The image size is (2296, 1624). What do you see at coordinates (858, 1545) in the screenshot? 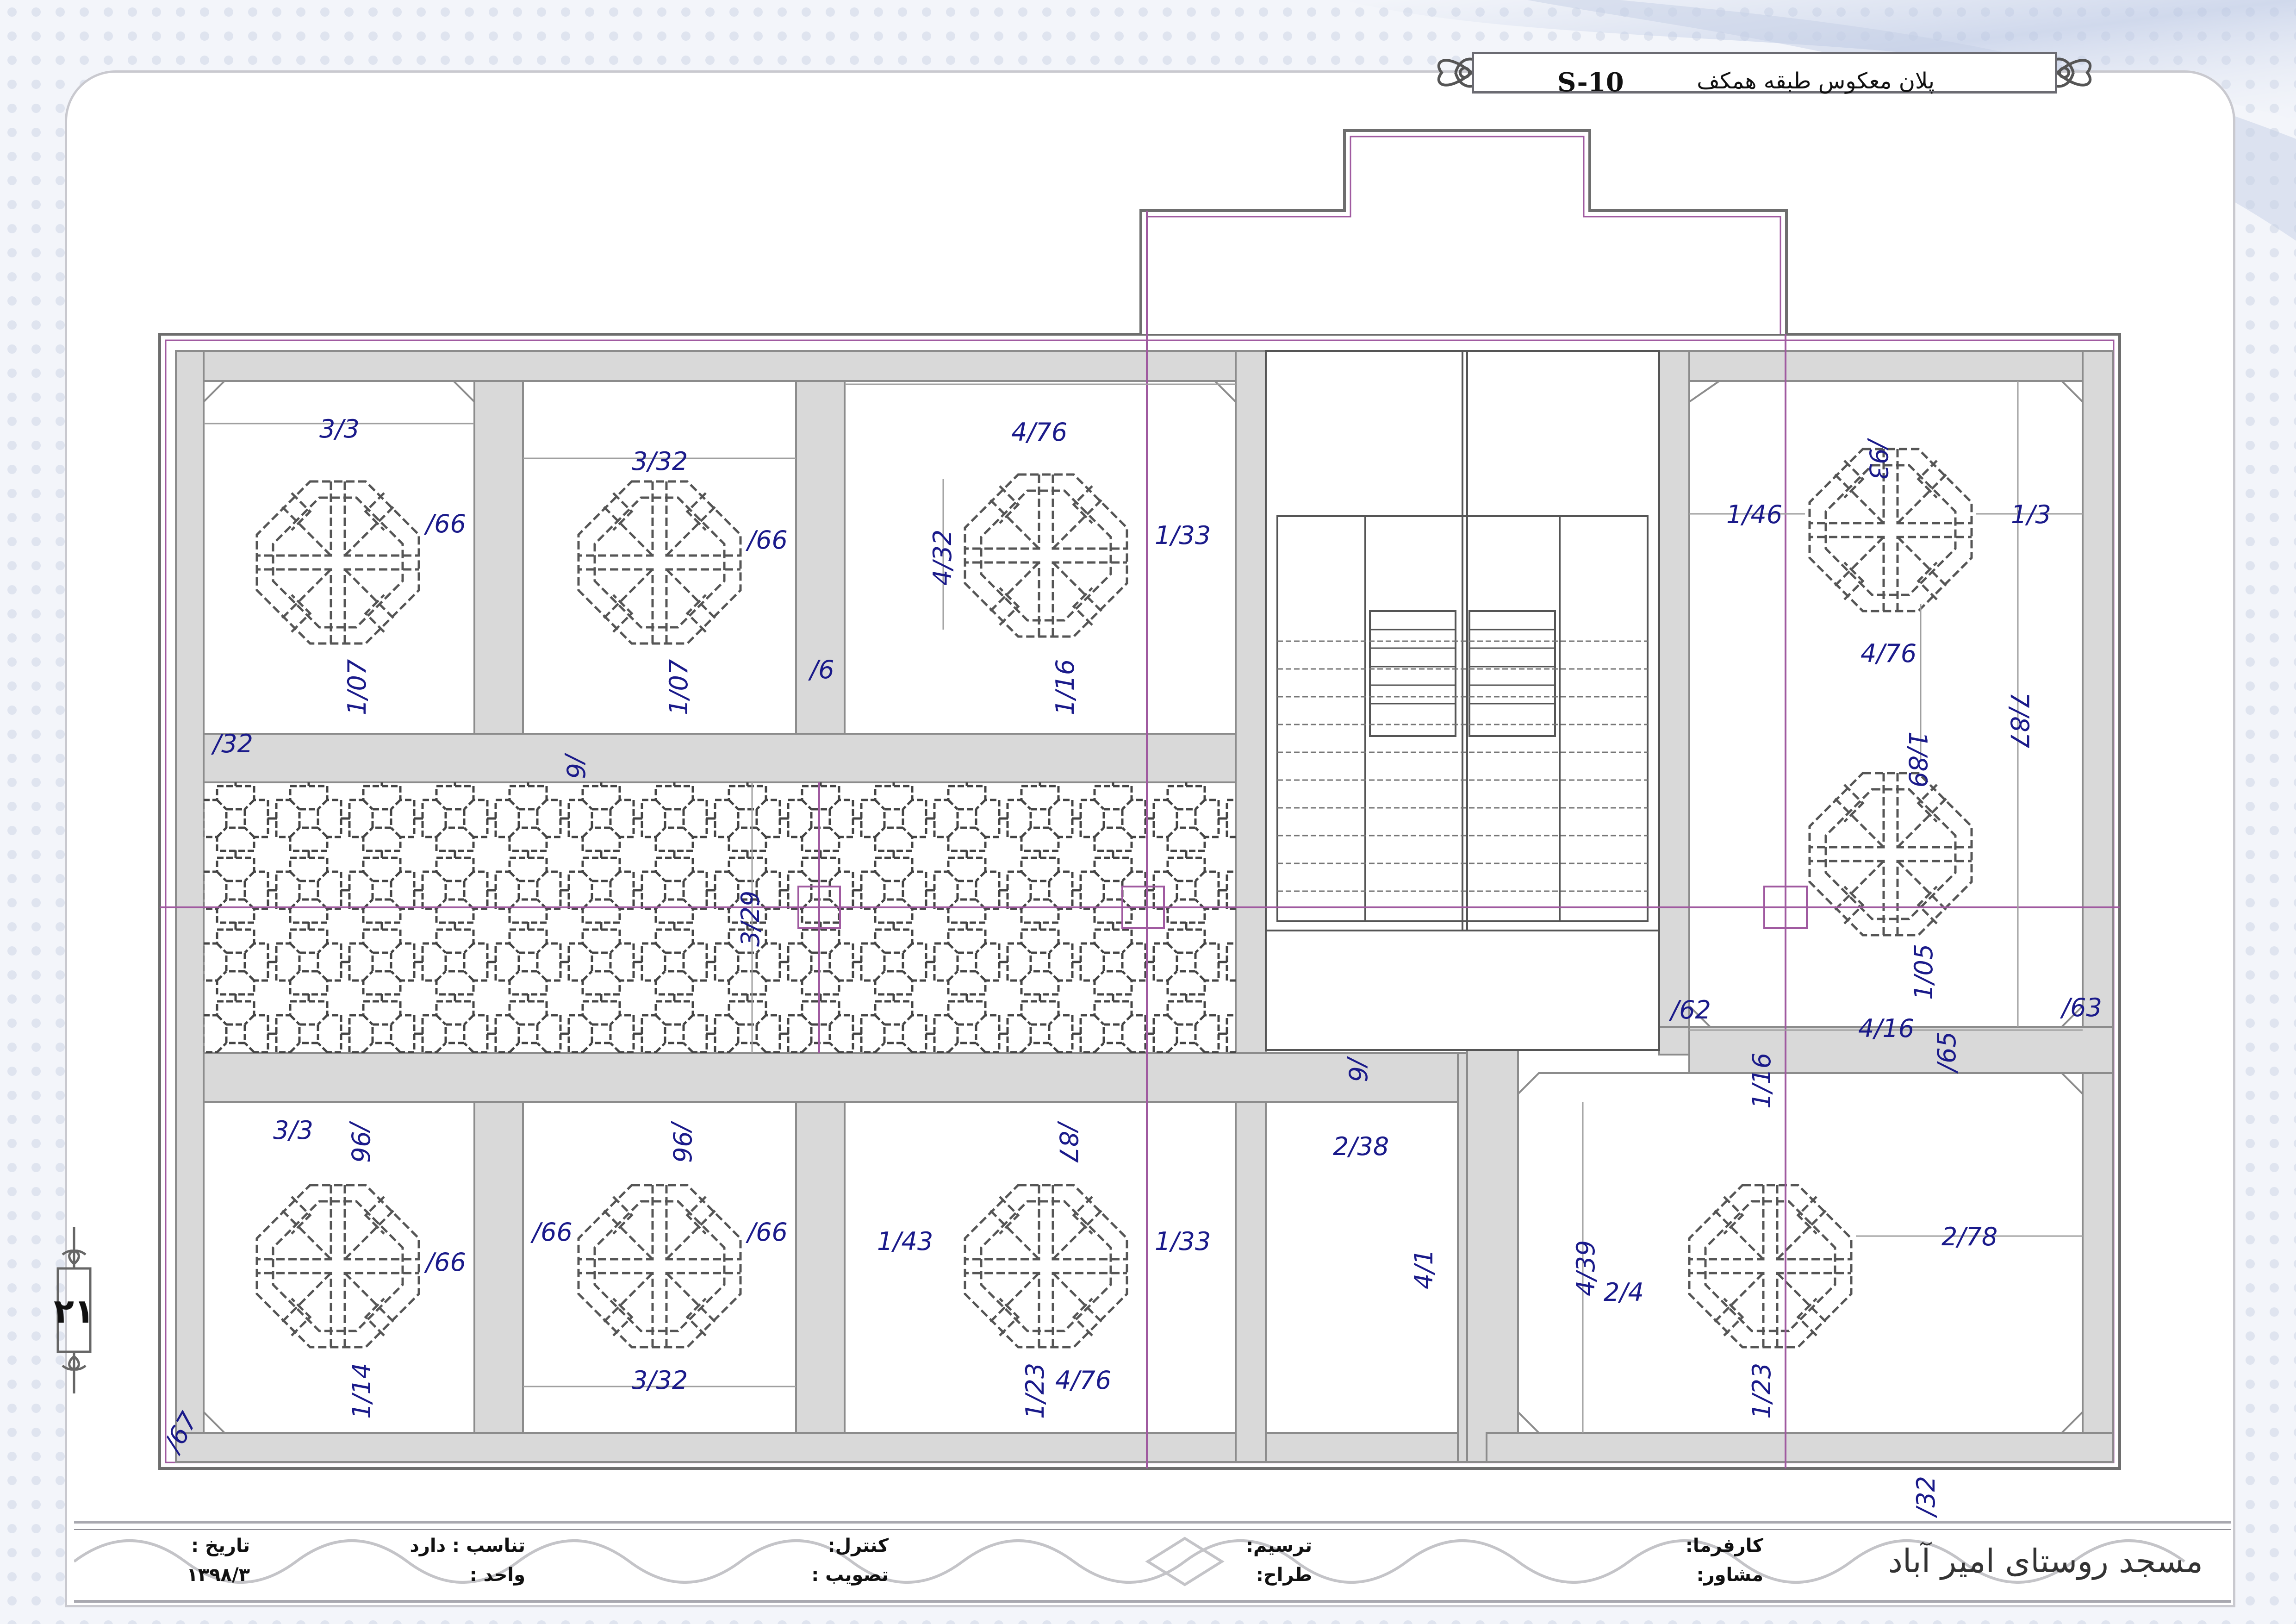
I see `control-label: کنترل:` at bounding box center [858, 1545].